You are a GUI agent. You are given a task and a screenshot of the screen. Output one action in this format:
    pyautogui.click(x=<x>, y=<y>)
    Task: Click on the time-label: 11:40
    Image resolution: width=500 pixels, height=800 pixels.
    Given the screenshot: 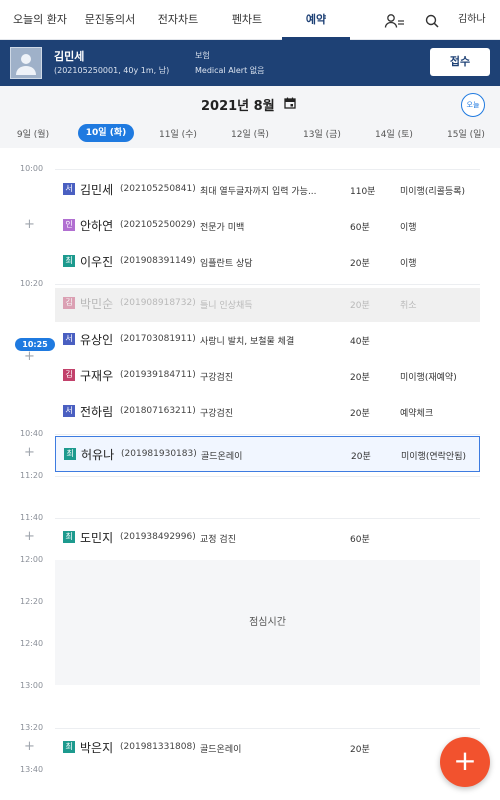 What is the action you would take?
    pyautogui.click(x=32, y=517)
    